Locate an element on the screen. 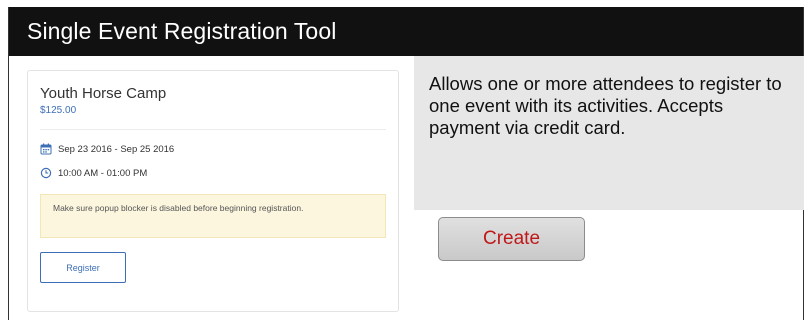  event-dates-row: Sep 23 2016 - Sep 25 2016 is located at coordinates (213, 149).